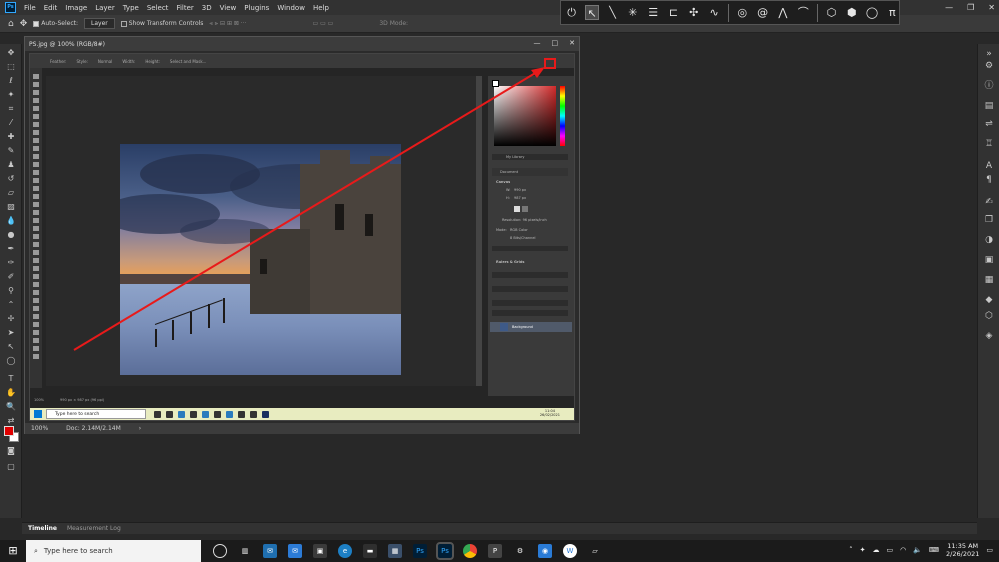 The image size is (999, 562). Describe the element at coordinates (863, 550) in the screenshot. I see `dropbox-icon: ✦` at that location.